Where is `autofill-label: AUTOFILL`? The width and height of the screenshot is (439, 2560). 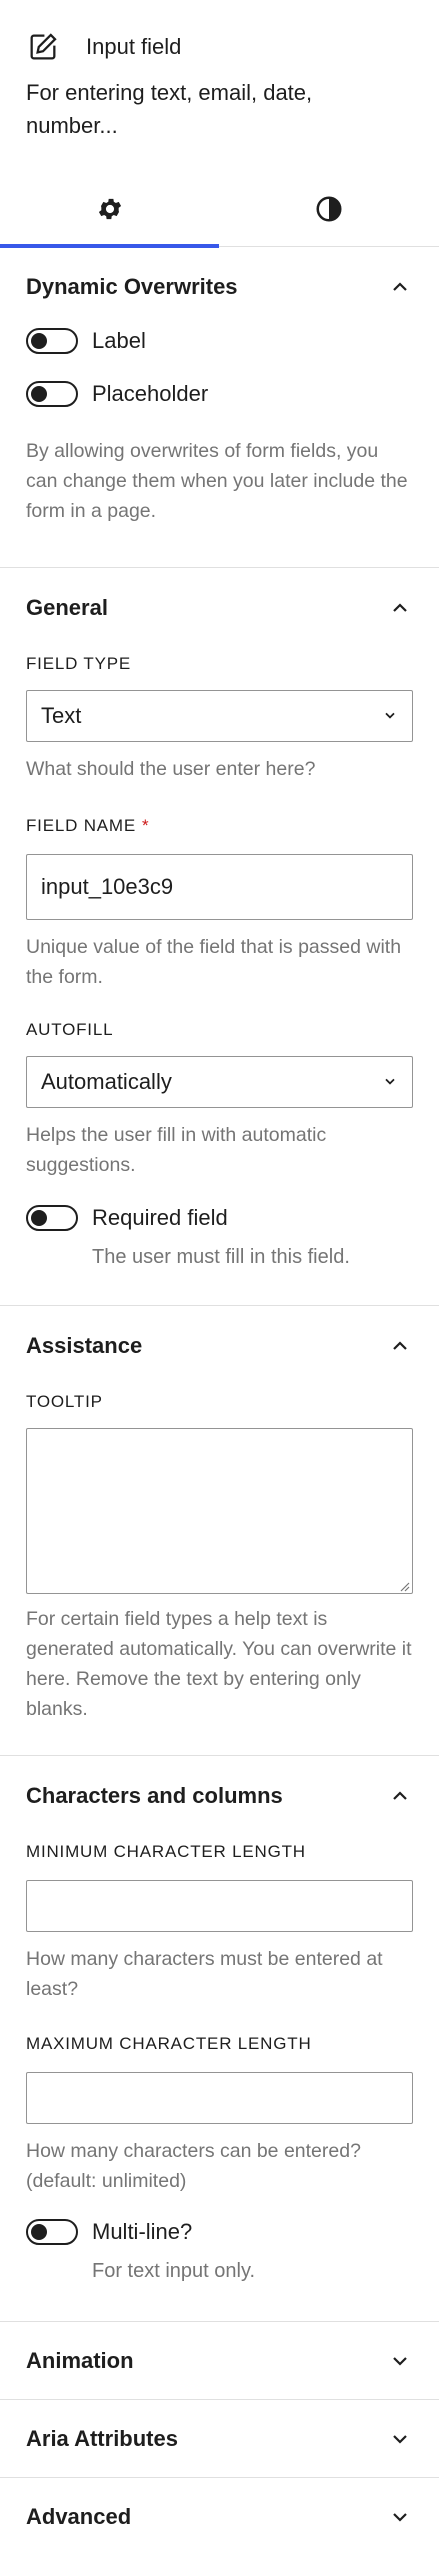
autofill-label: AUTOFILL is located at coordinates (70, 1029).